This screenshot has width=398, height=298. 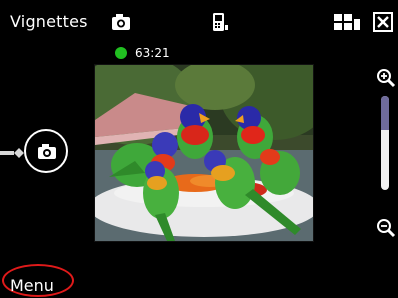 I want to click on zoom-slider, so click(x=385, y=143).